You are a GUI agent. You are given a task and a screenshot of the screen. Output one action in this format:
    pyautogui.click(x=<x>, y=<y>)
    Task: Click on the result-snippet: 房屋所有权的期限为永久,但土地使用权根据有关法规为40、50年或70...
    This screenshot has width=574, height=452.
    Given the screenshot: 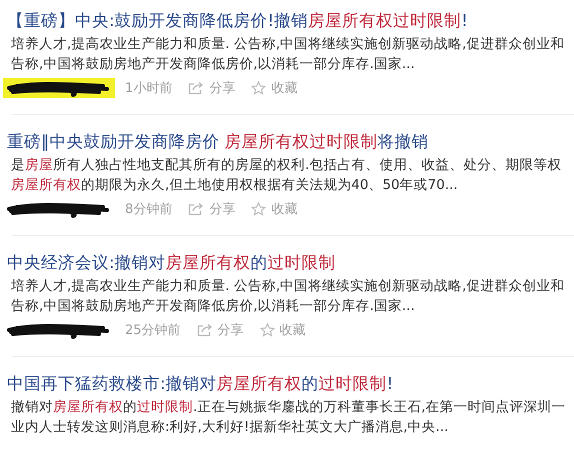 What is the action you would take?
    pyautogui.click(x=235, y=185)
    